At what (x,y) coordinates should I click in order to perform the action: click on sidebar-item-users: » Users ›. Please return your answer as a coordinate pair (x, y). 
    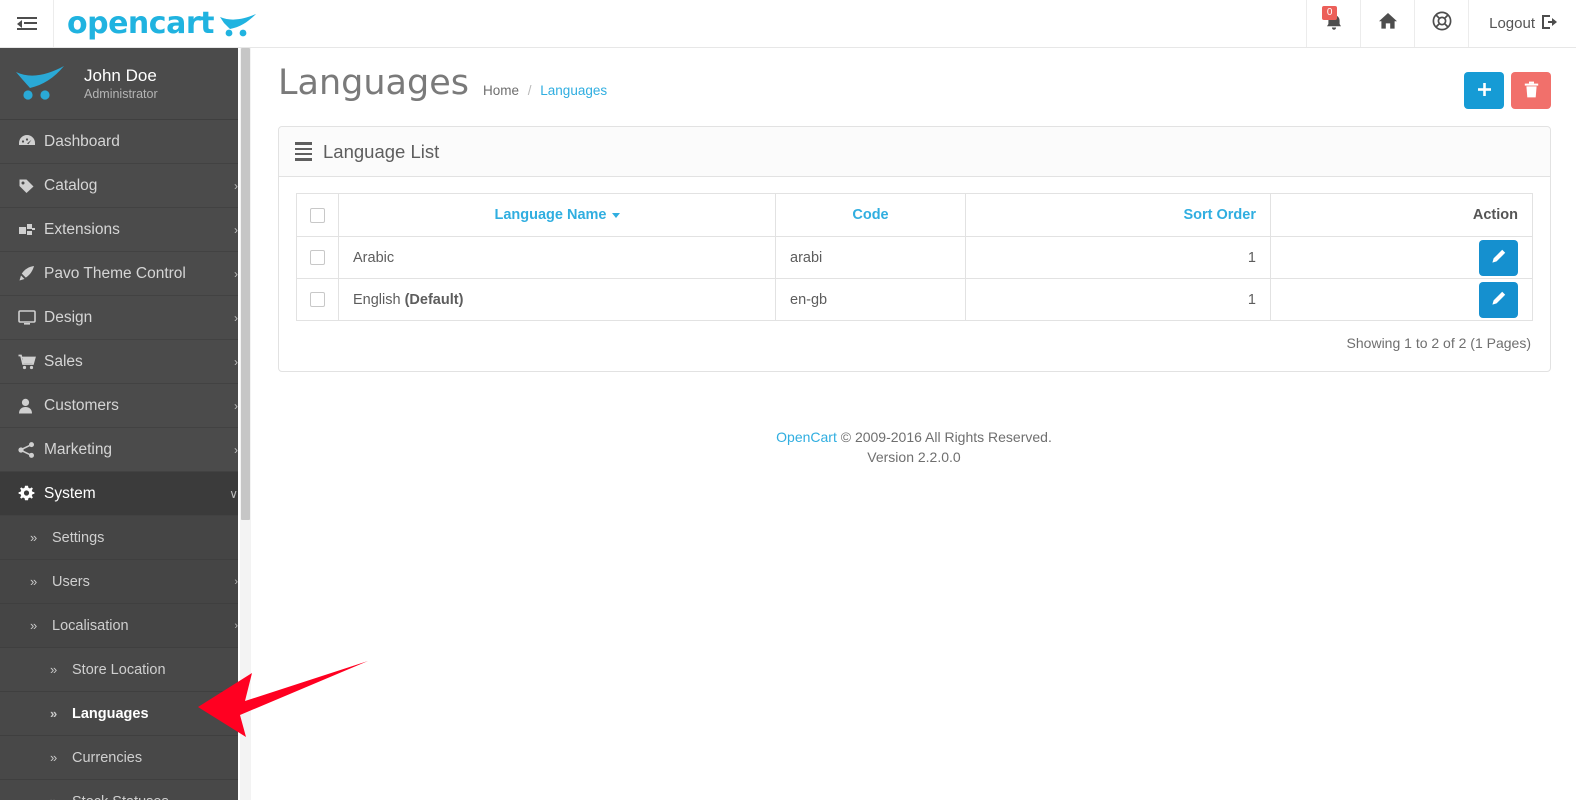
    Looking at the image, I should click on (119, 582).